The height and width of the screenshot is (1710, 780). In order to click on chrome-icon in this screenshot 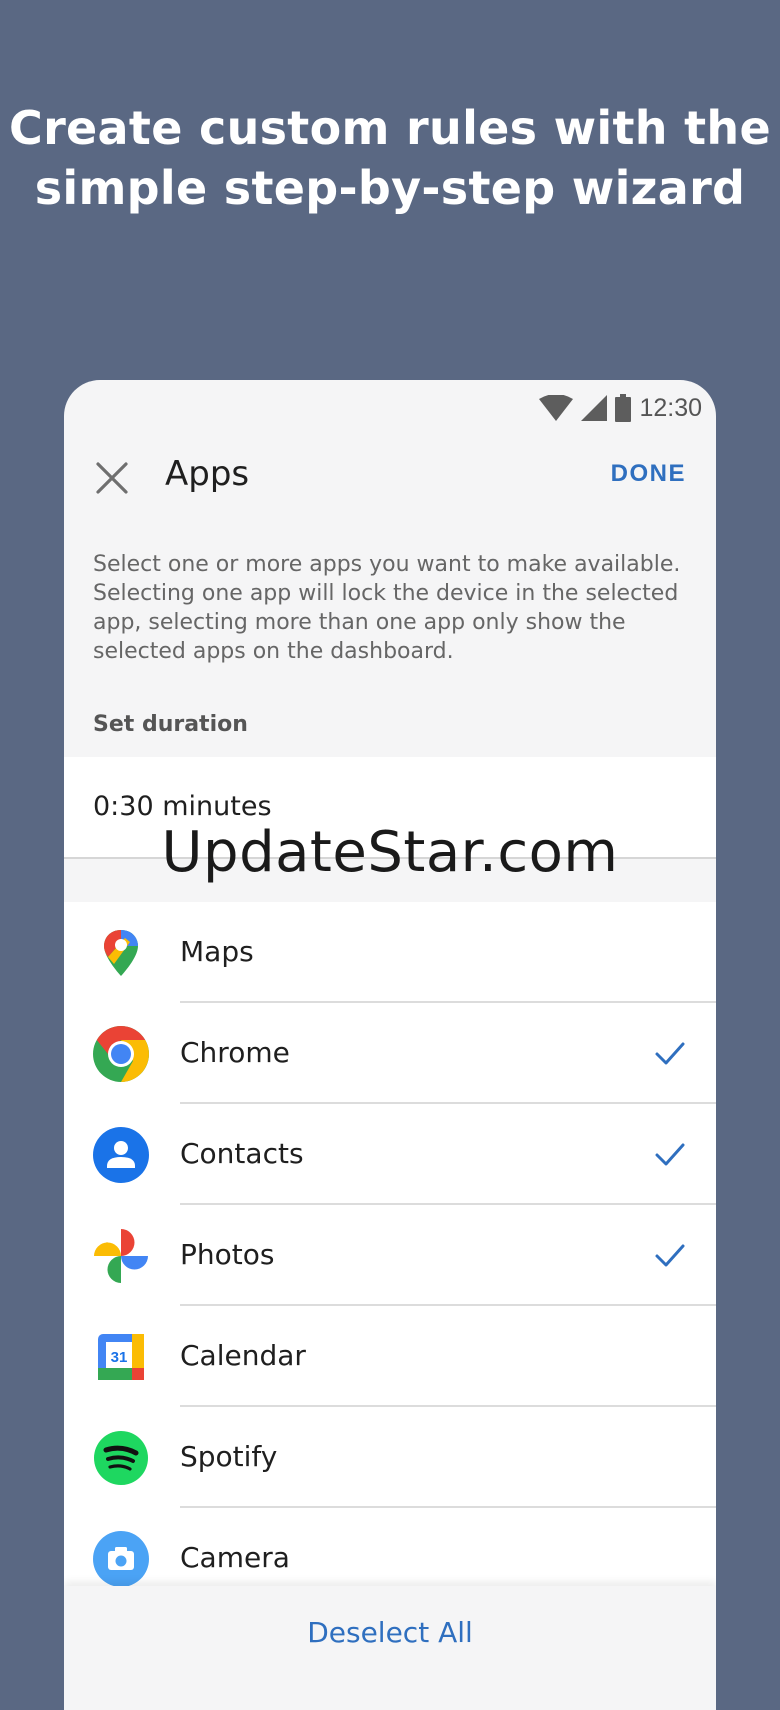, I will do `click(121, 1054)`.